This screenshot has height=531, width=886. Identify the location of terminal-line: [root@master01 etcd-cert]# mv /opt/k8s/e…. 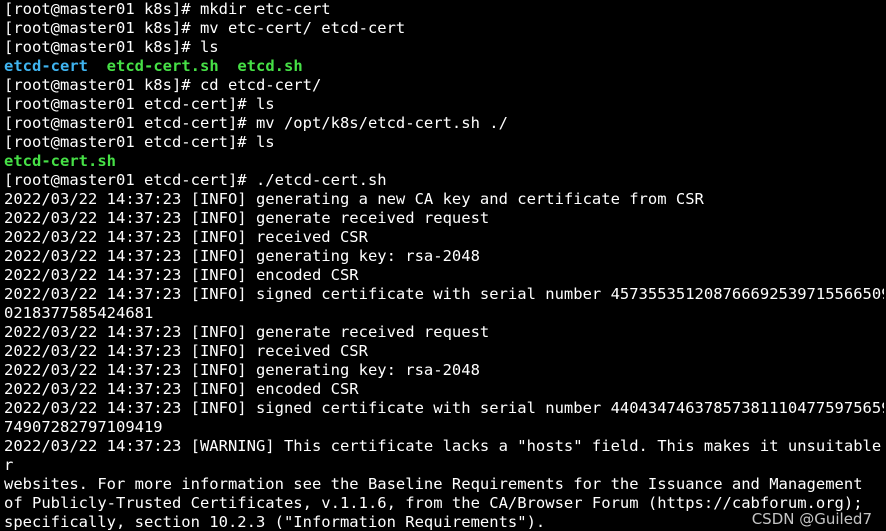
(444, 123).